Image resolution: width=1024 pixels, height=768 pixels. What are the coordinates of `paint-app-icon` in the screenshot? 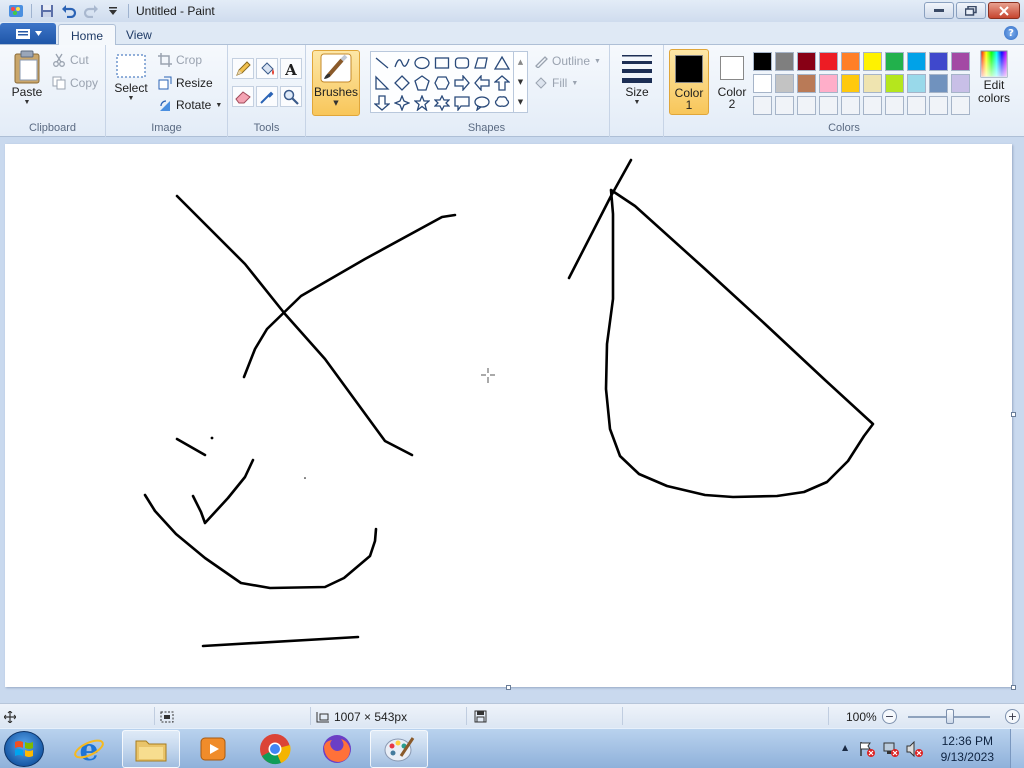 It's located at (16, 11).